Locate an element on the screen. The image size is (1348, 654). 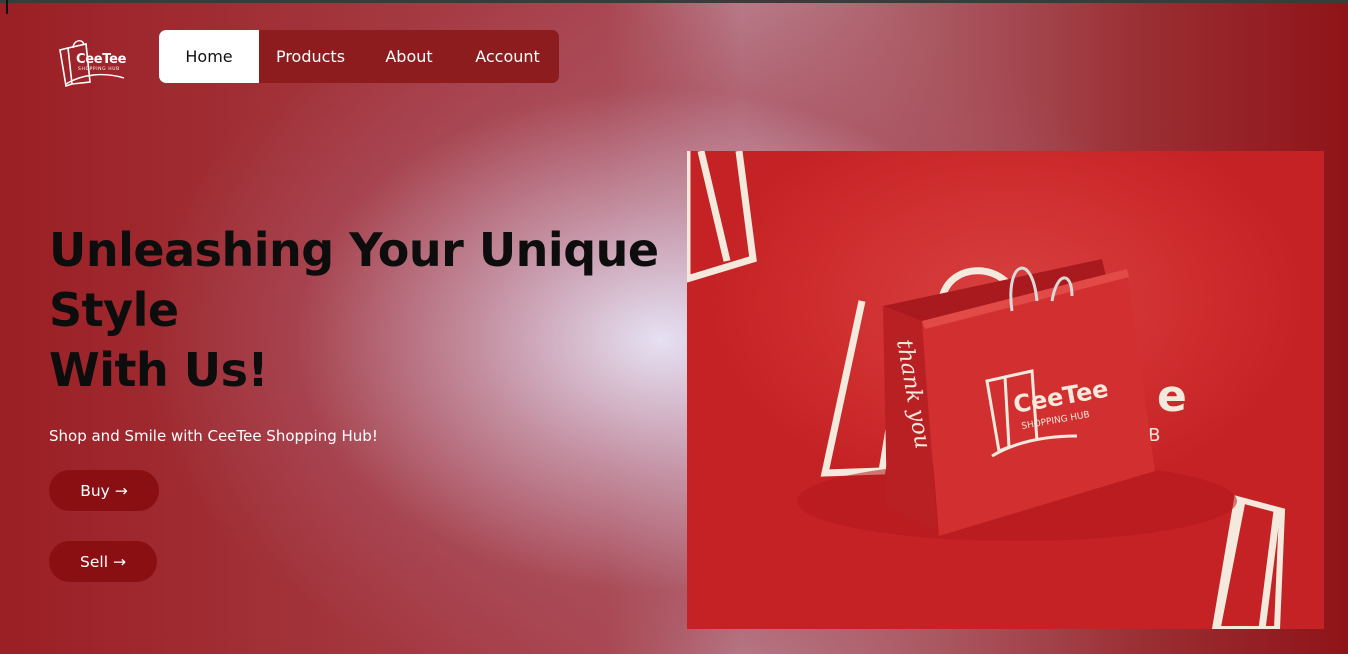
brand-logo: CeeTee SHOPPING HUB is located at coordinates (92, 63).